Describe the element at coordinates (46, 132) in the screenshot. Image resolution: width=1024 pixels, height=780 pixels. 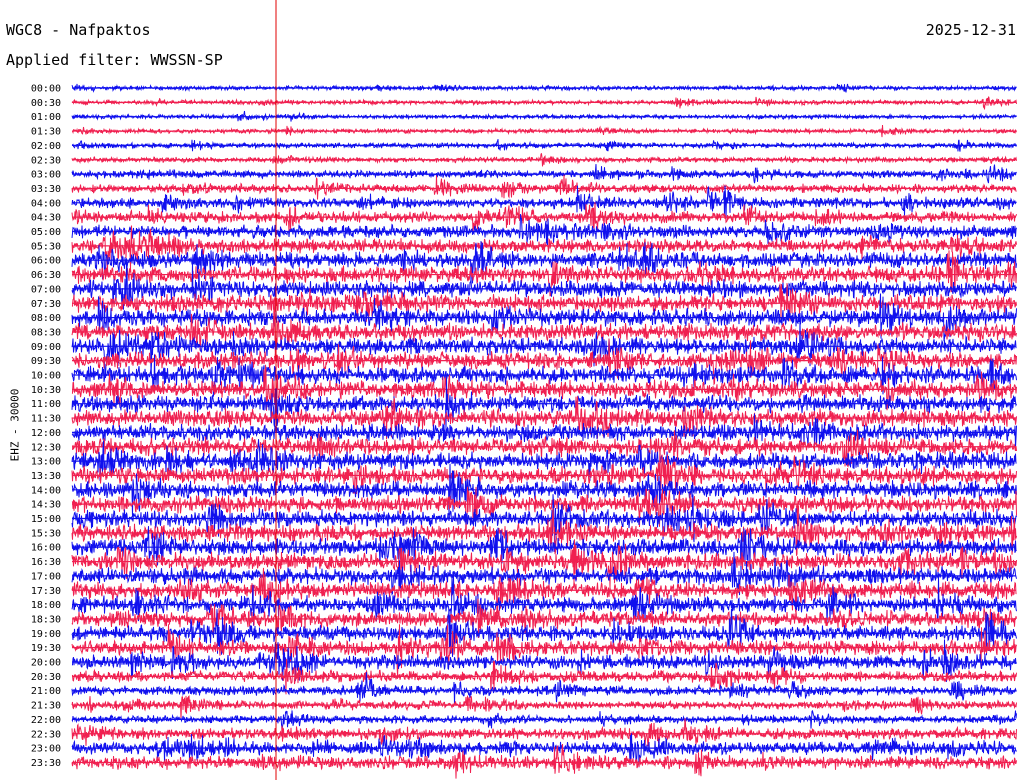
I see `tick-label: 01:30` at that location.